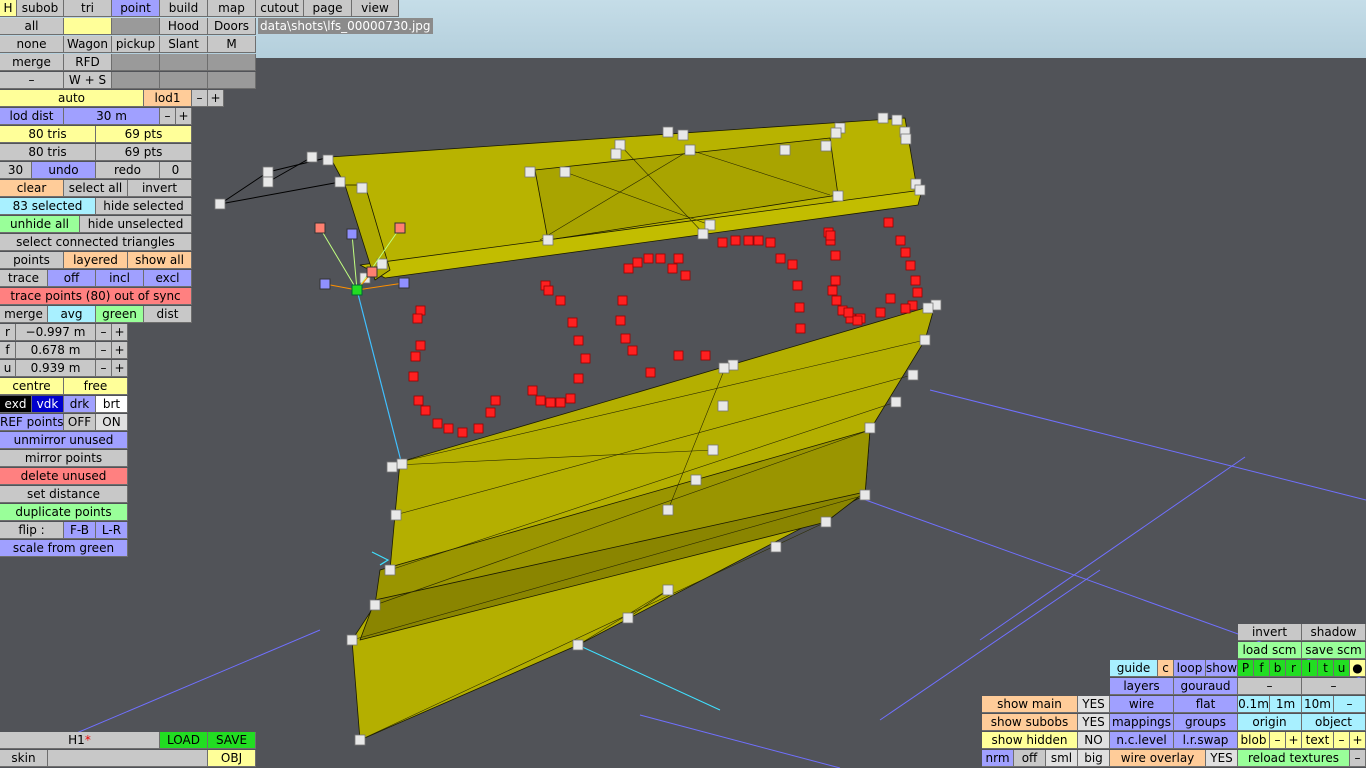 The image size is (1366, 768). I want to click on big-button: big, so click(1094, 758).